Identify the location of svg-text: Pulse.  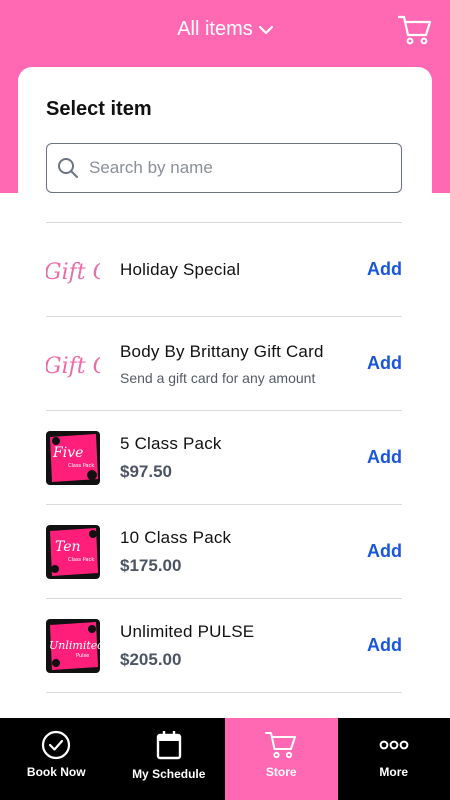
(82, 656).